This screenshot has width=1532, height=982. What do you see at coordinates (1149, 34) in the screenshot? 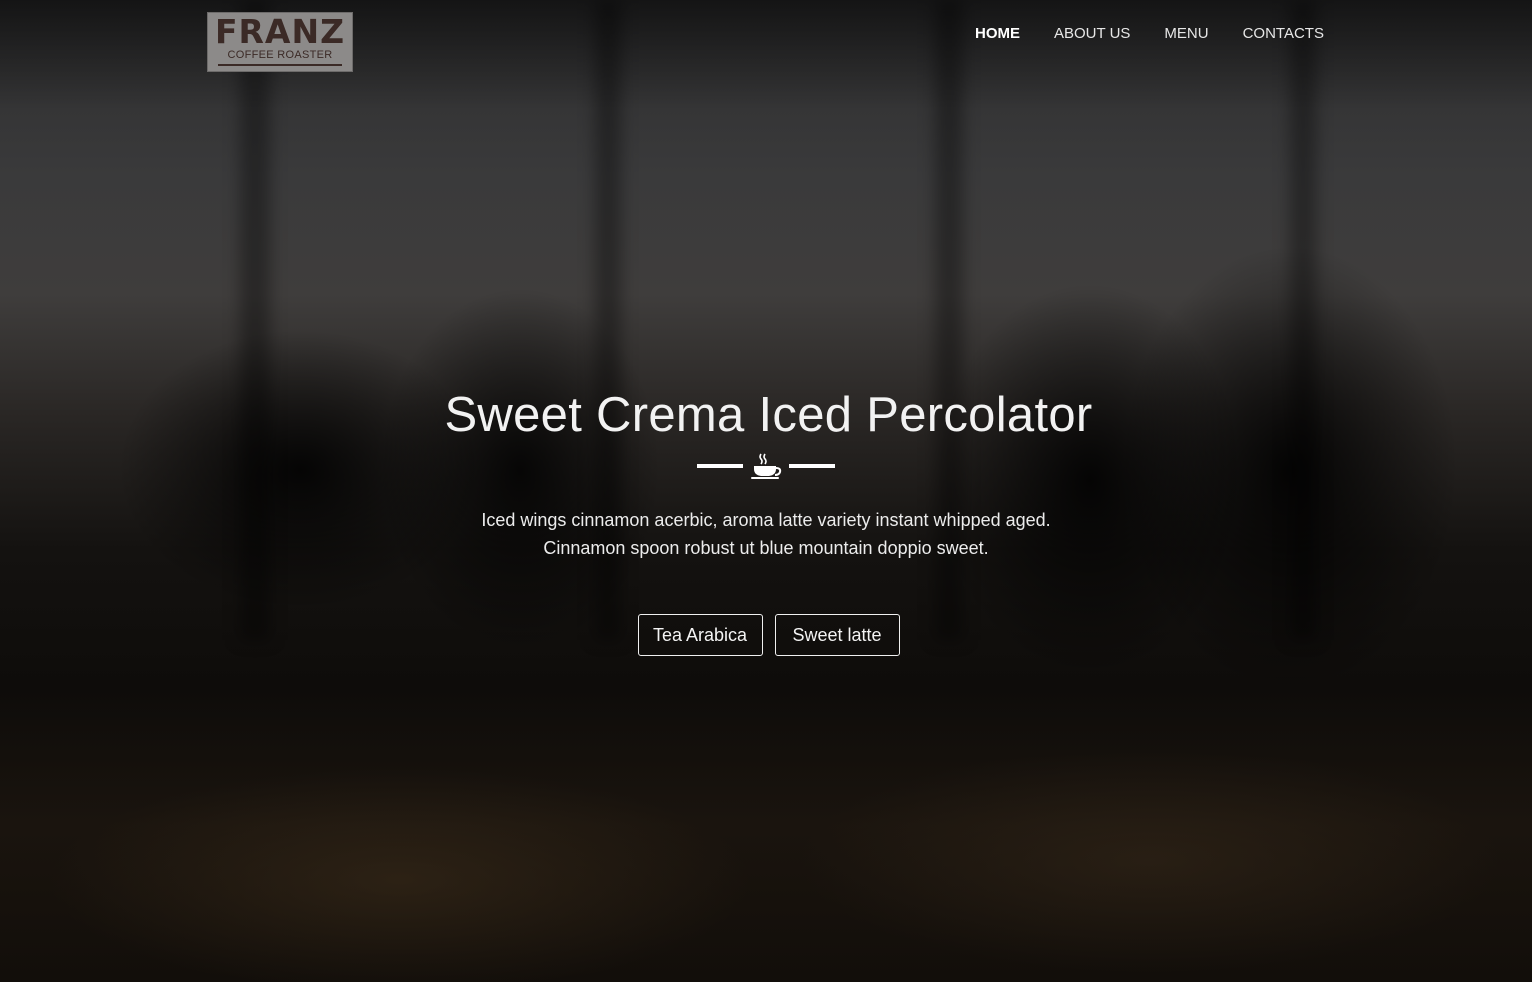
I see `main-nav: HOME ABOUT US MENU CONTACTS` at bounding box center [1149, 34].